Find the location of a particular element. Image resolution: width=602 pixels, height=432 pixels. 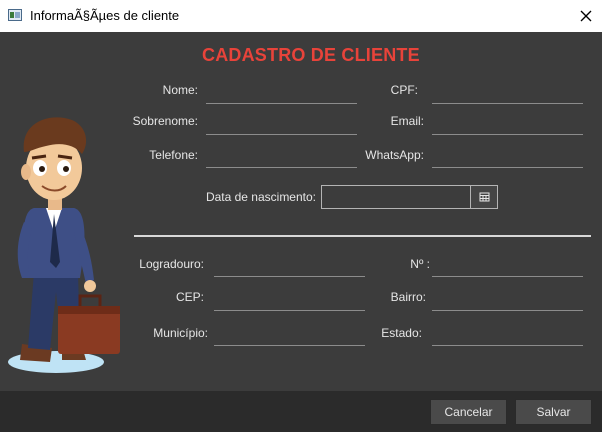

date-picker-button is located at coordinates (484, 197).